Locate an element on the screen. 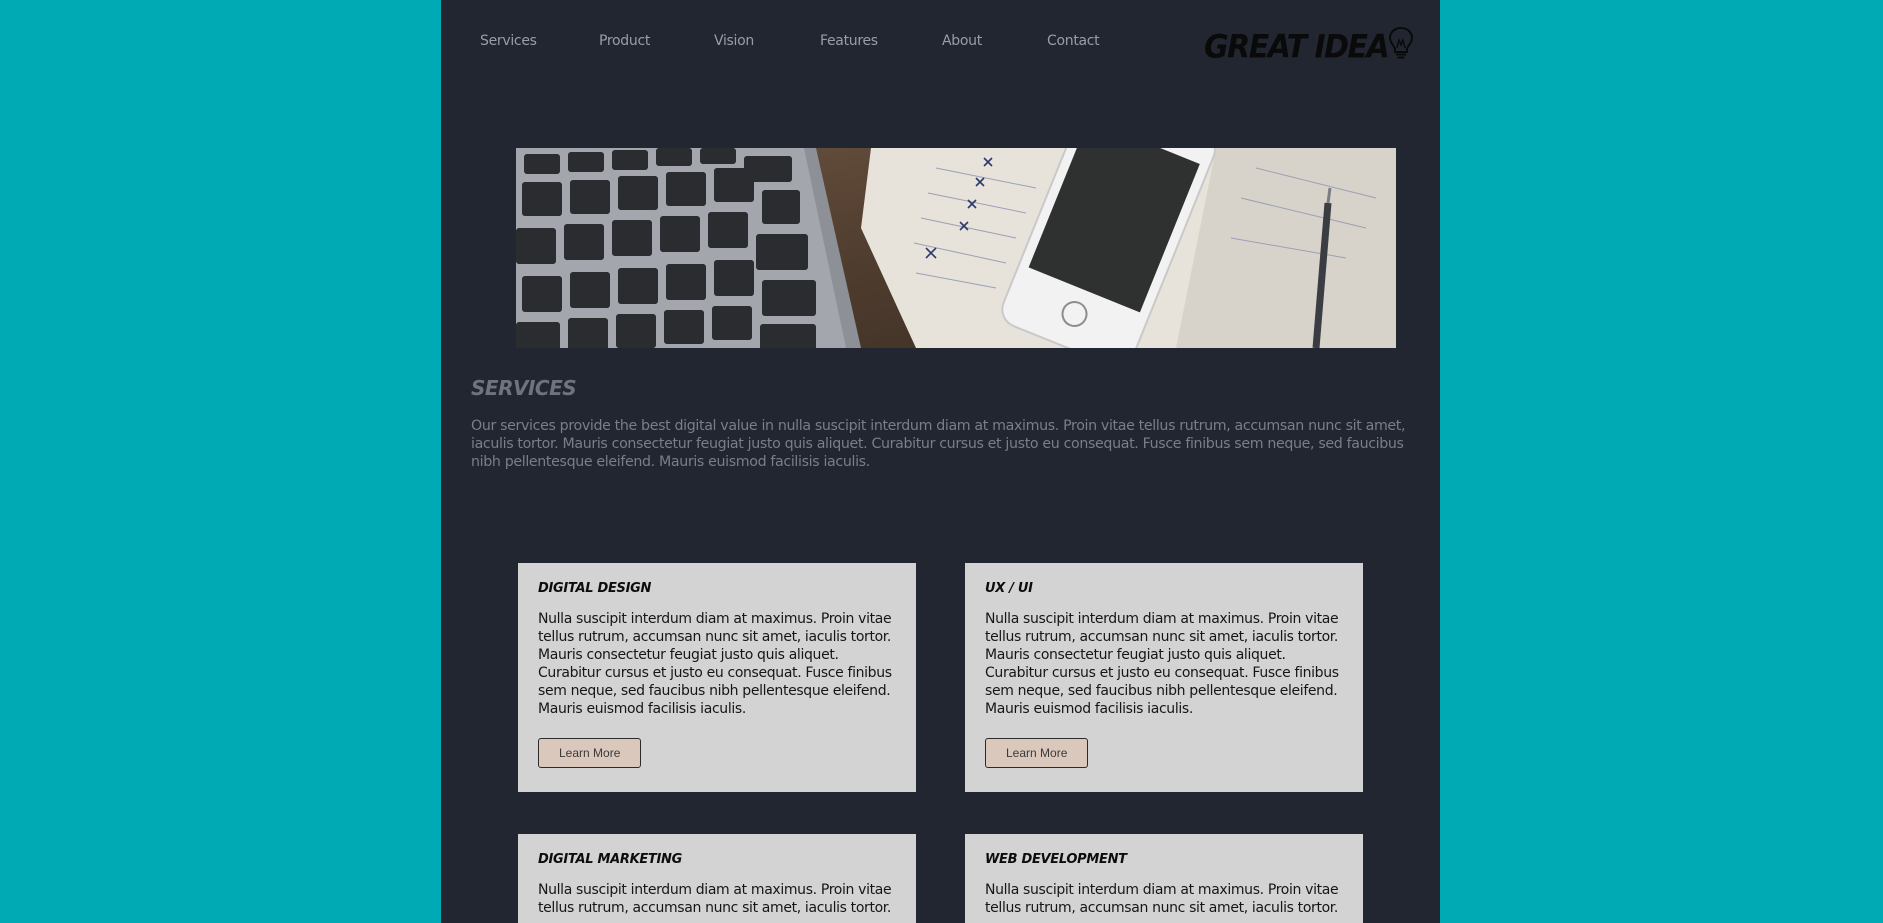 The image size is (1883, 923). logo-text: GREAT IDEA is located at coordinates (1297, 47).